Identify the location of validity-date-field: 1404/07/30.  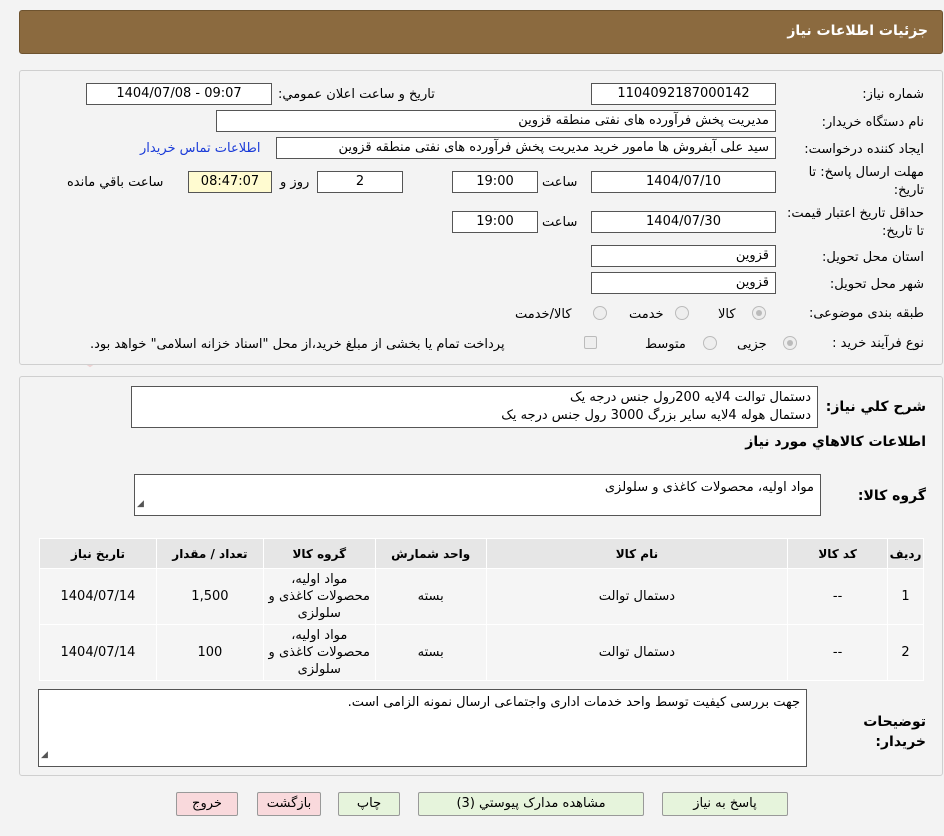
(683, 222).